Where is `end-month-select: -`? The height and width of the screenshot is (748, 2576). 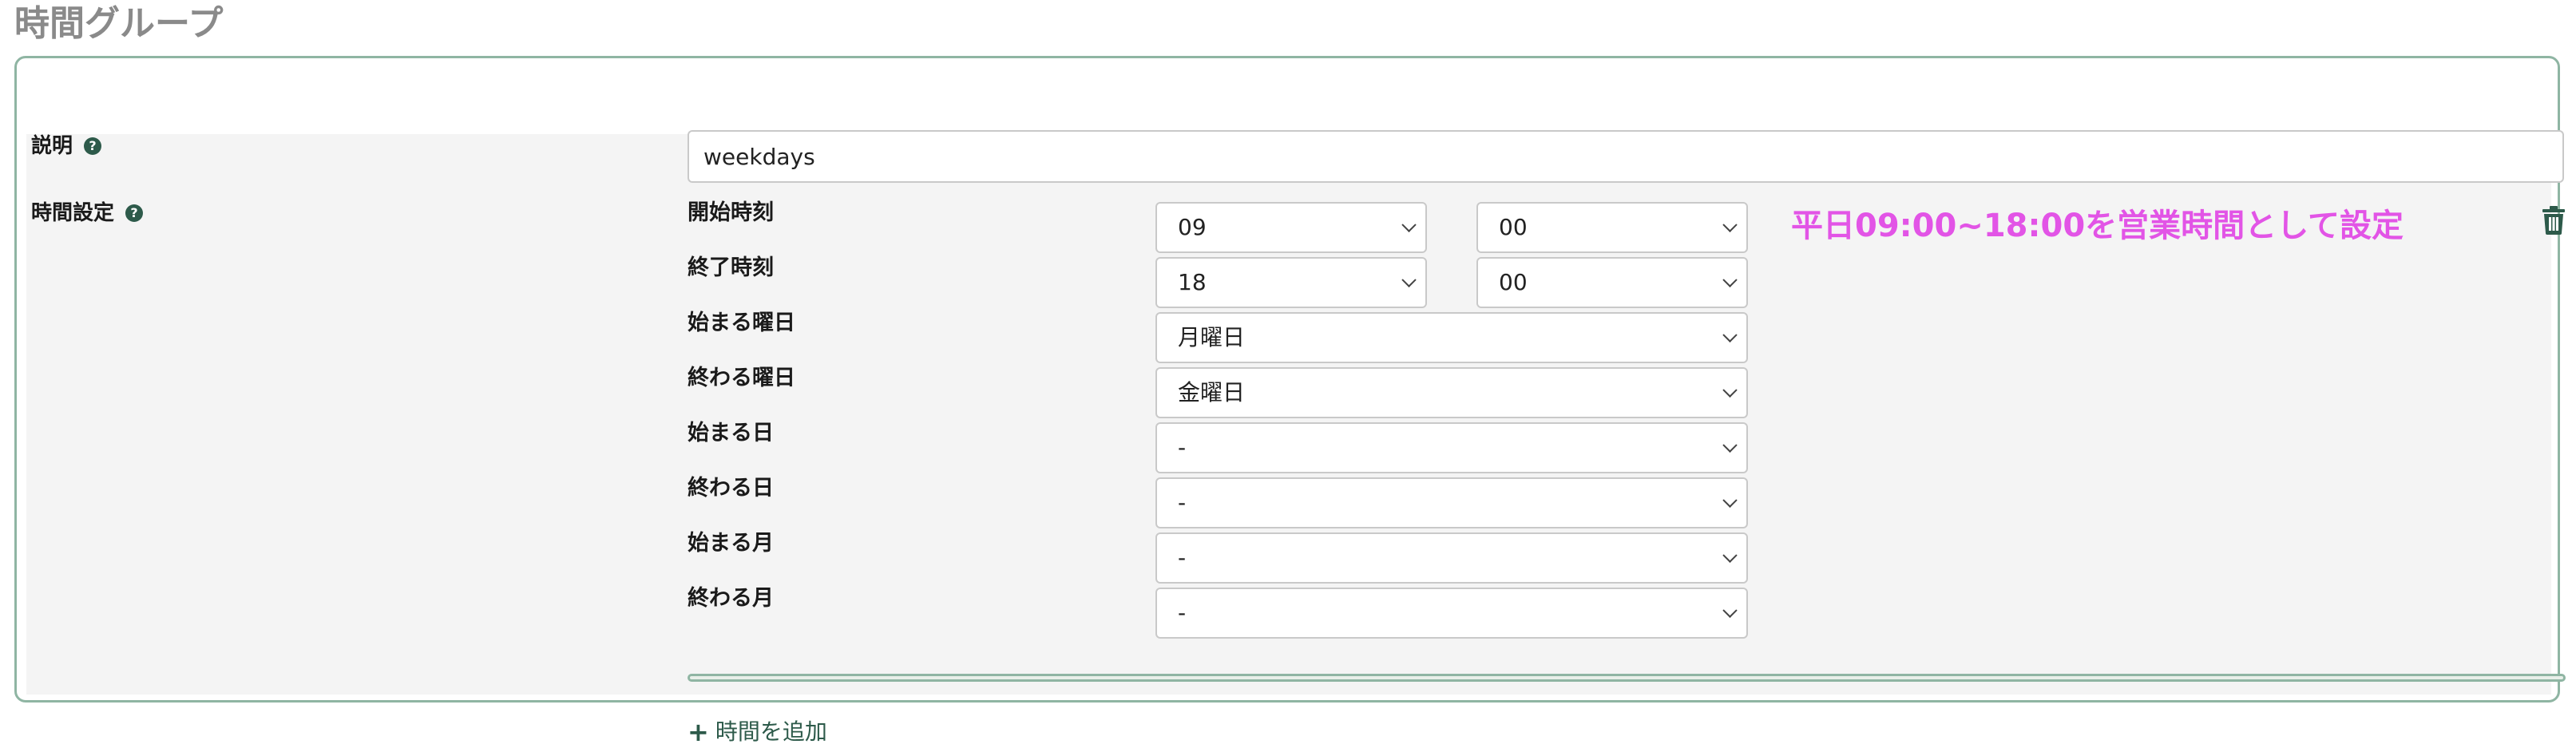
end-month-select: - is located at coordinates (1451, 613).